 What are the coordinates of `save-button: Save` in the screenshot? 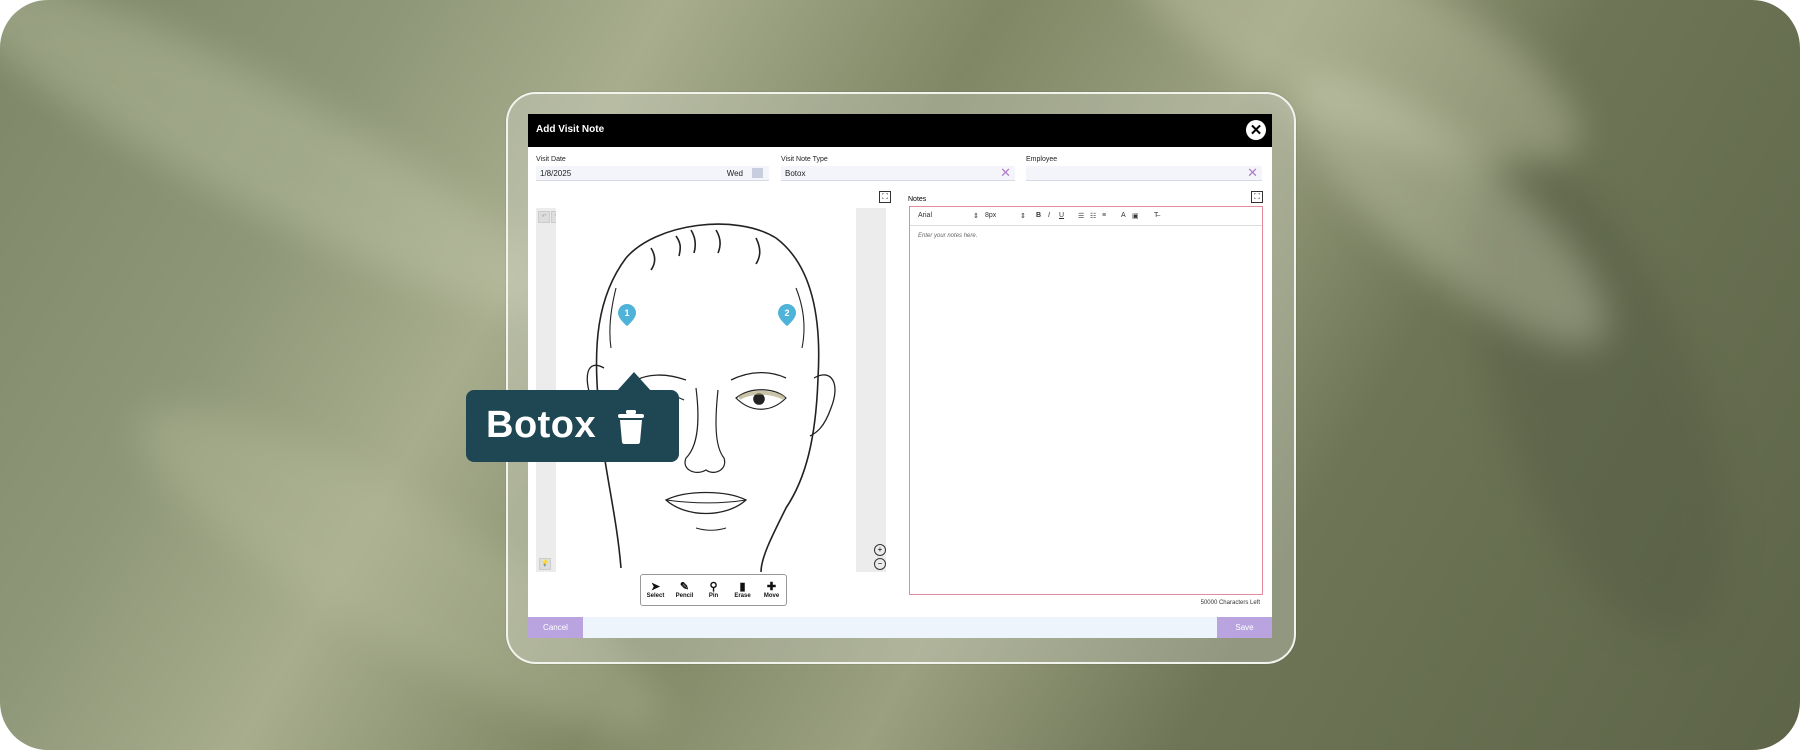 It's located at (1244, 627).